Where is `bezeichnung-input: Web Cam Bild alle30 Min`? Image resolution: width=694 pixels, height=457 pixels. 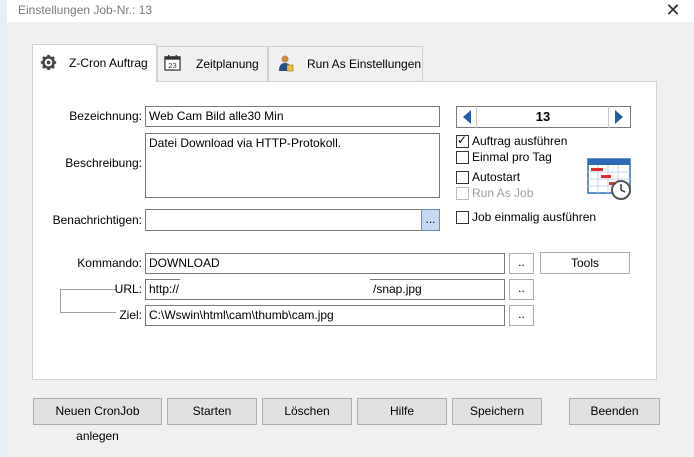 bezeichnung-input: Web Cam Bild alle30 Min is located at coordinates (292, 116).